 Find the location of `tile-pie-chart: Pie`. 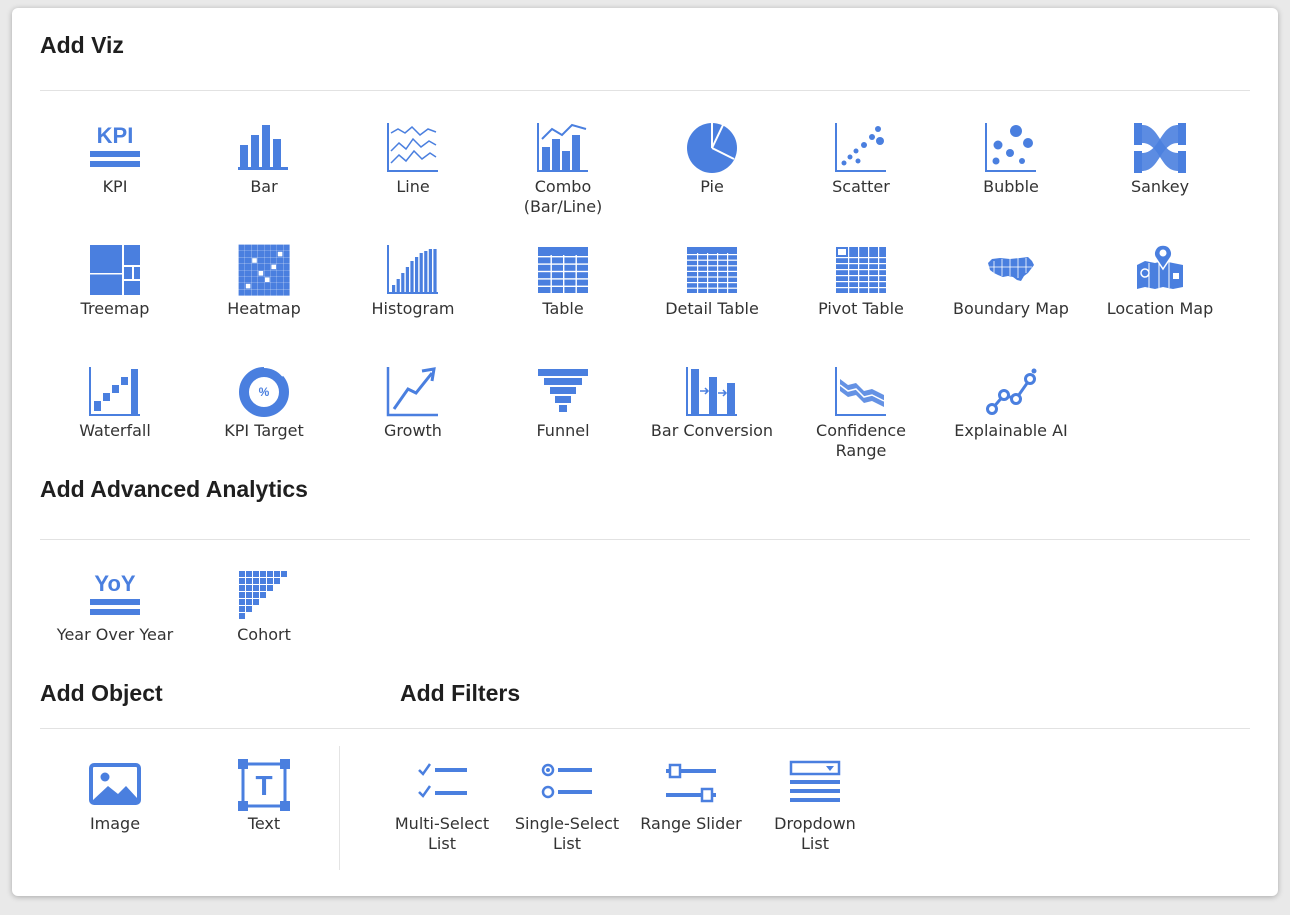

tile-pie-chart: Pie is located at coordinates (712, 159).